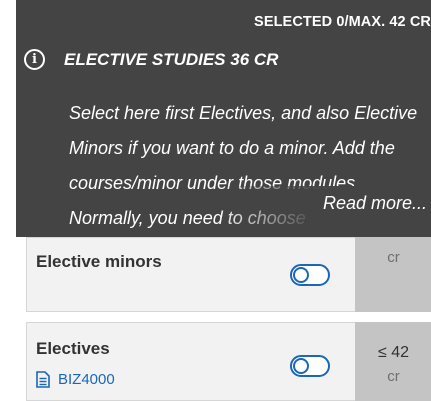 Image resolution: width=431 pixels, height=401 pixels. I want to click on selected-count-label: SELECTED 0/MAX. 42 CR, so click(342, 22).